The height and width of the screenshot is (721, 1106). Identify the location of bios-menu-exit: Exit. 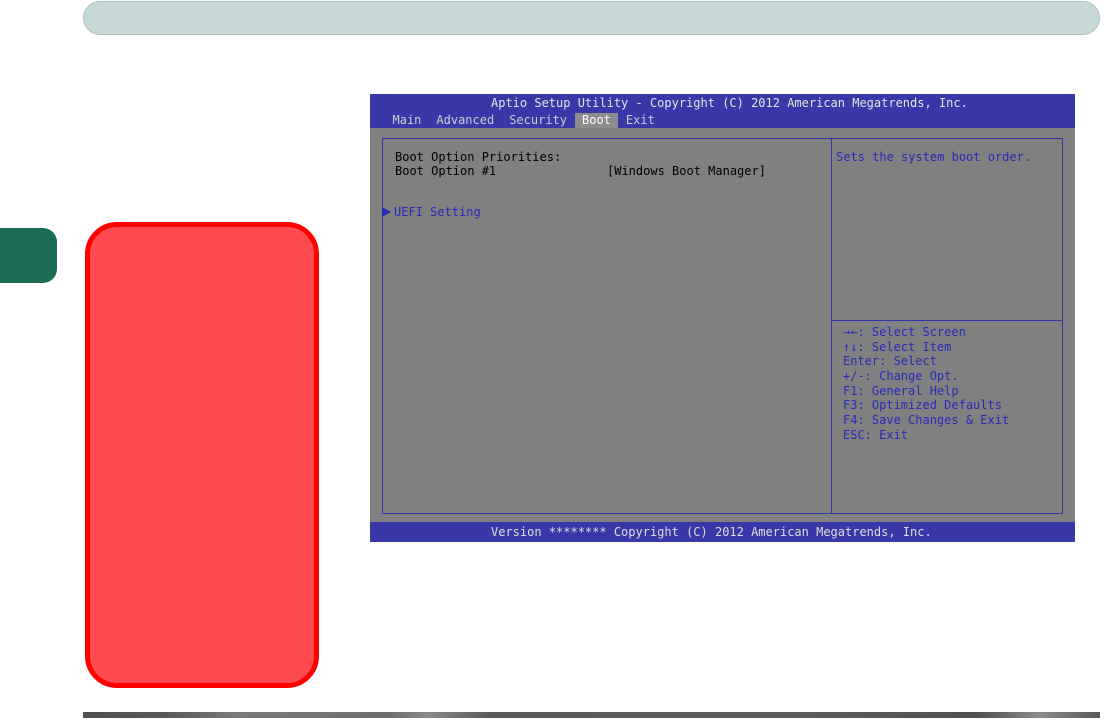
(640, 120).